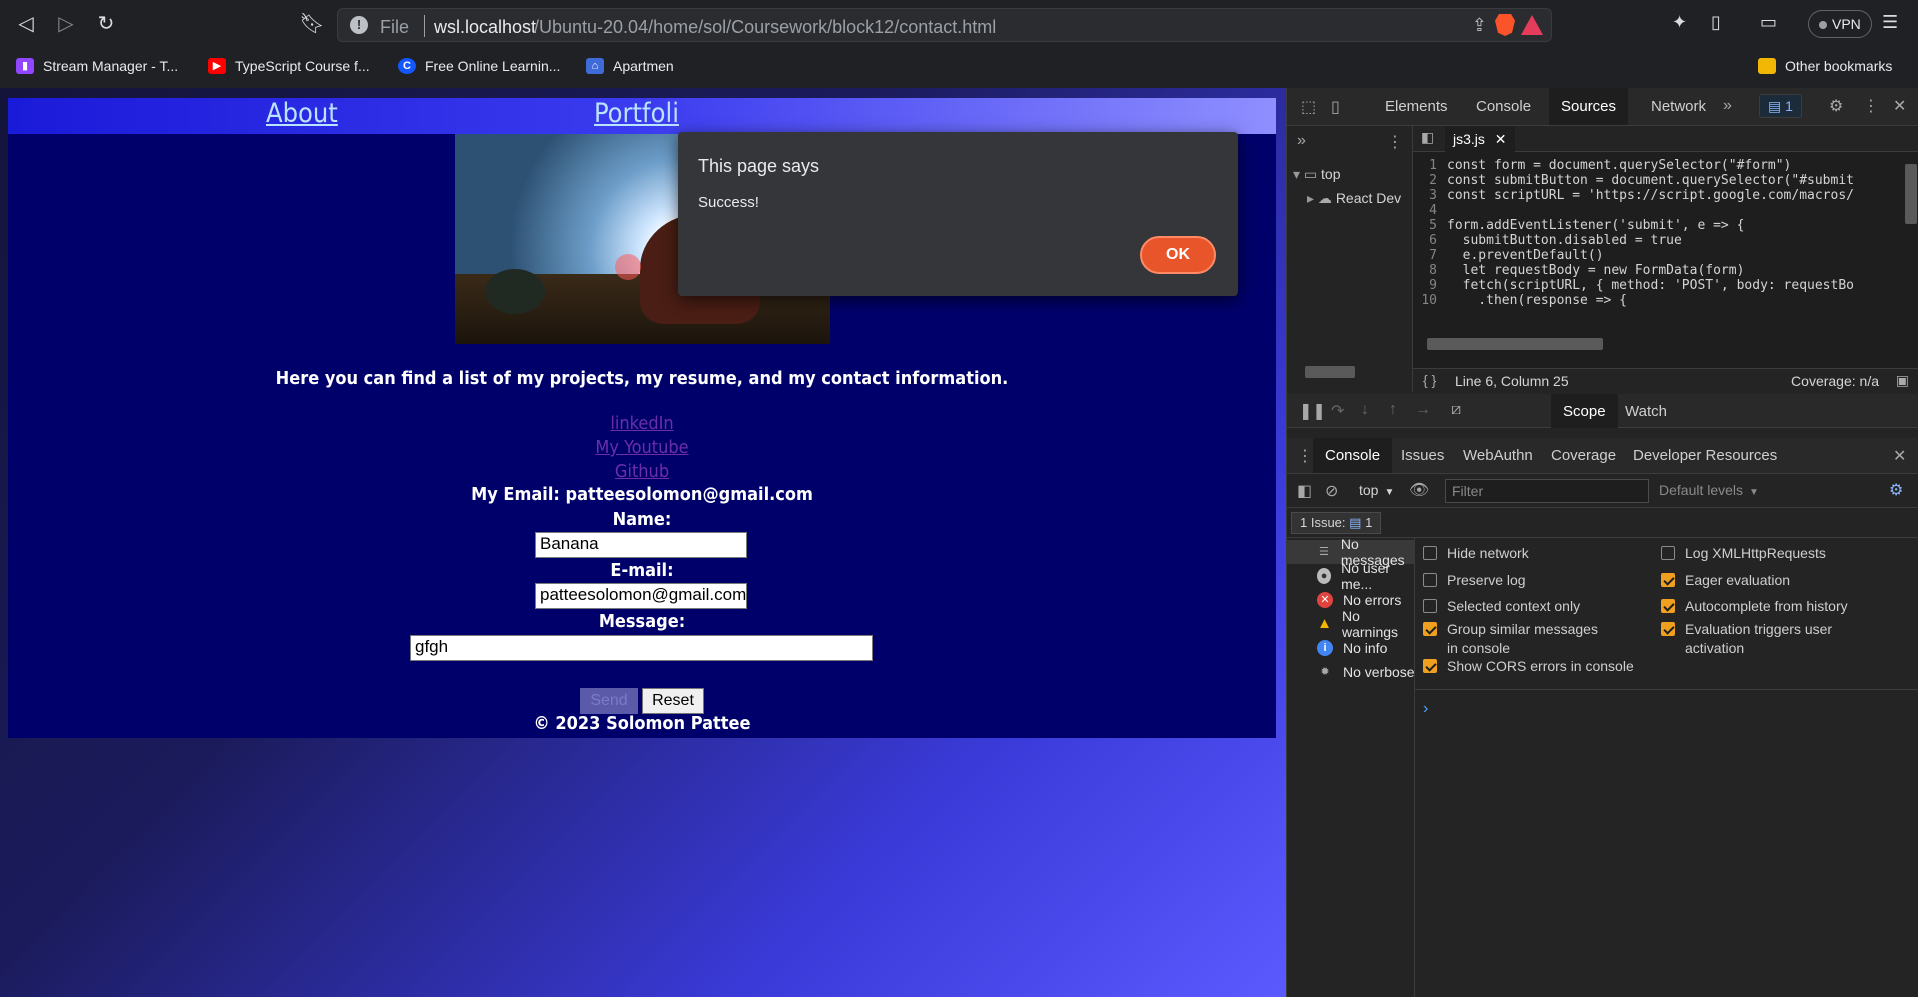  Describe the element at coordinates (1429, 380) in the screenshot. I see `pretty-print-icon: { }` at that location.